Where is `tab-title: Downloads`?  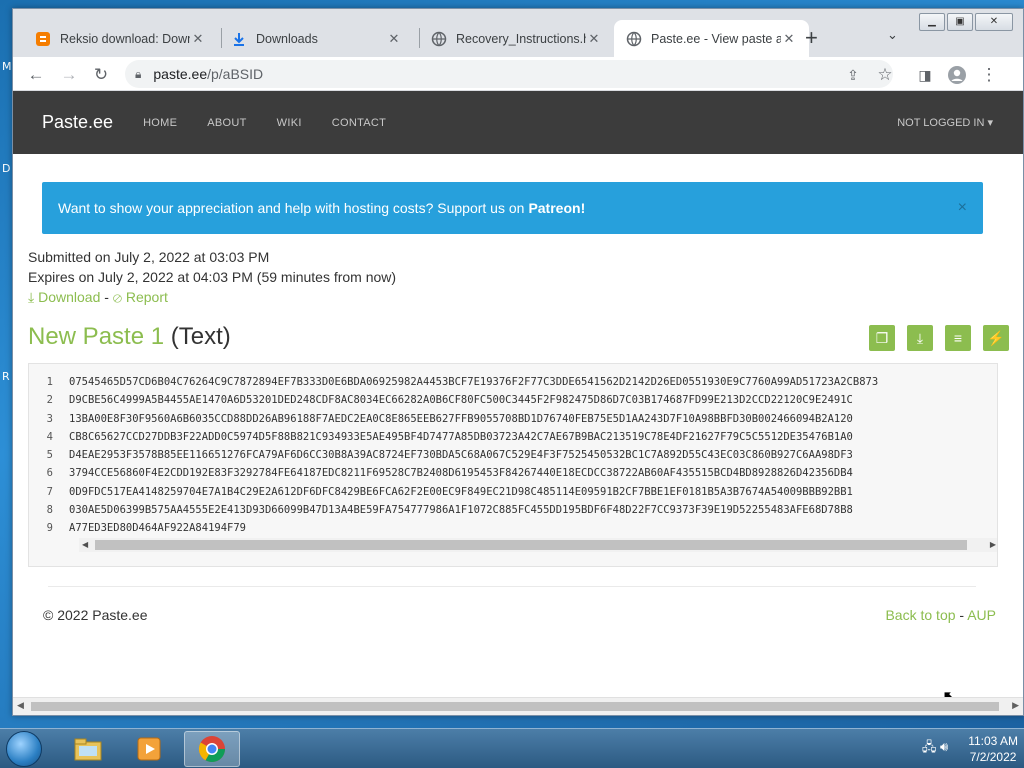 tab-title: Downloads is located at coordinates (287, 38).